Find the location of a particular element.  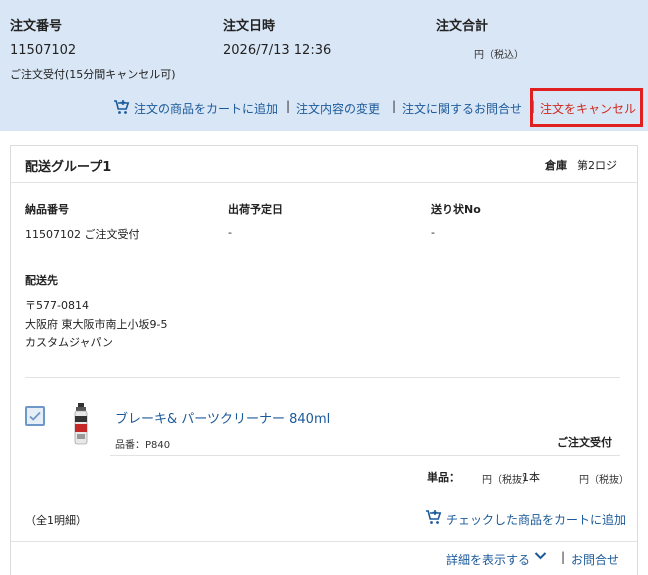

spray-can-icon is located at coordinates (81, 425).